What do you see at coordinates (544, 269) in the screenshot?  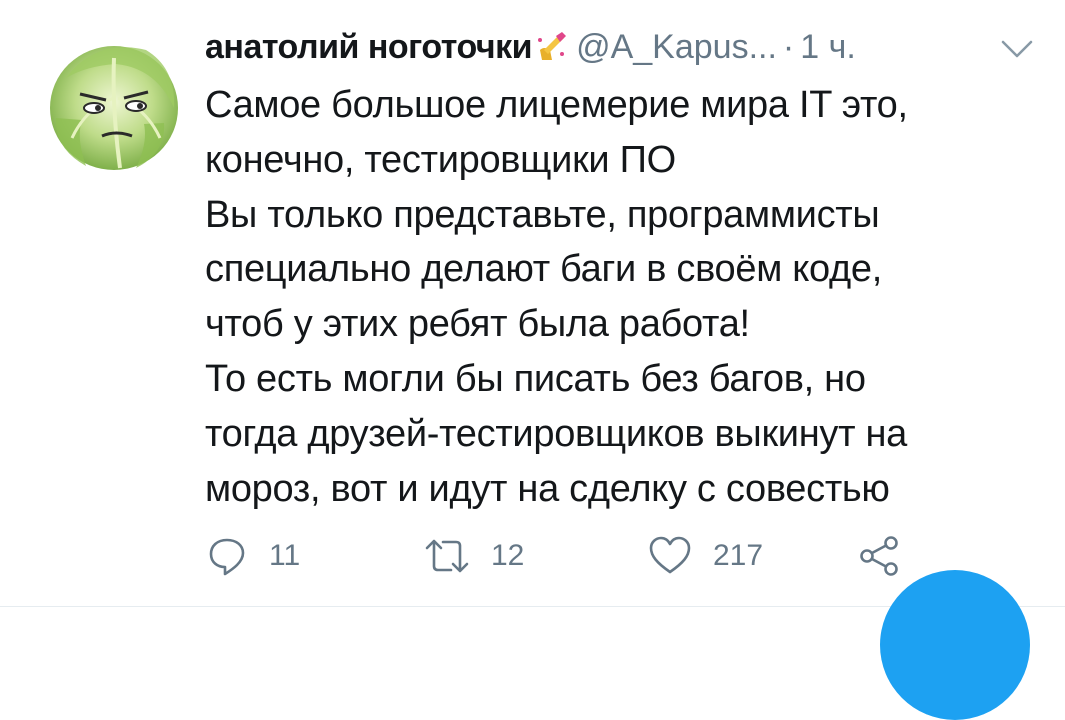 I see `tweet-text-line: специально делают баги в своём коде,` at bounding box center [544, 269].